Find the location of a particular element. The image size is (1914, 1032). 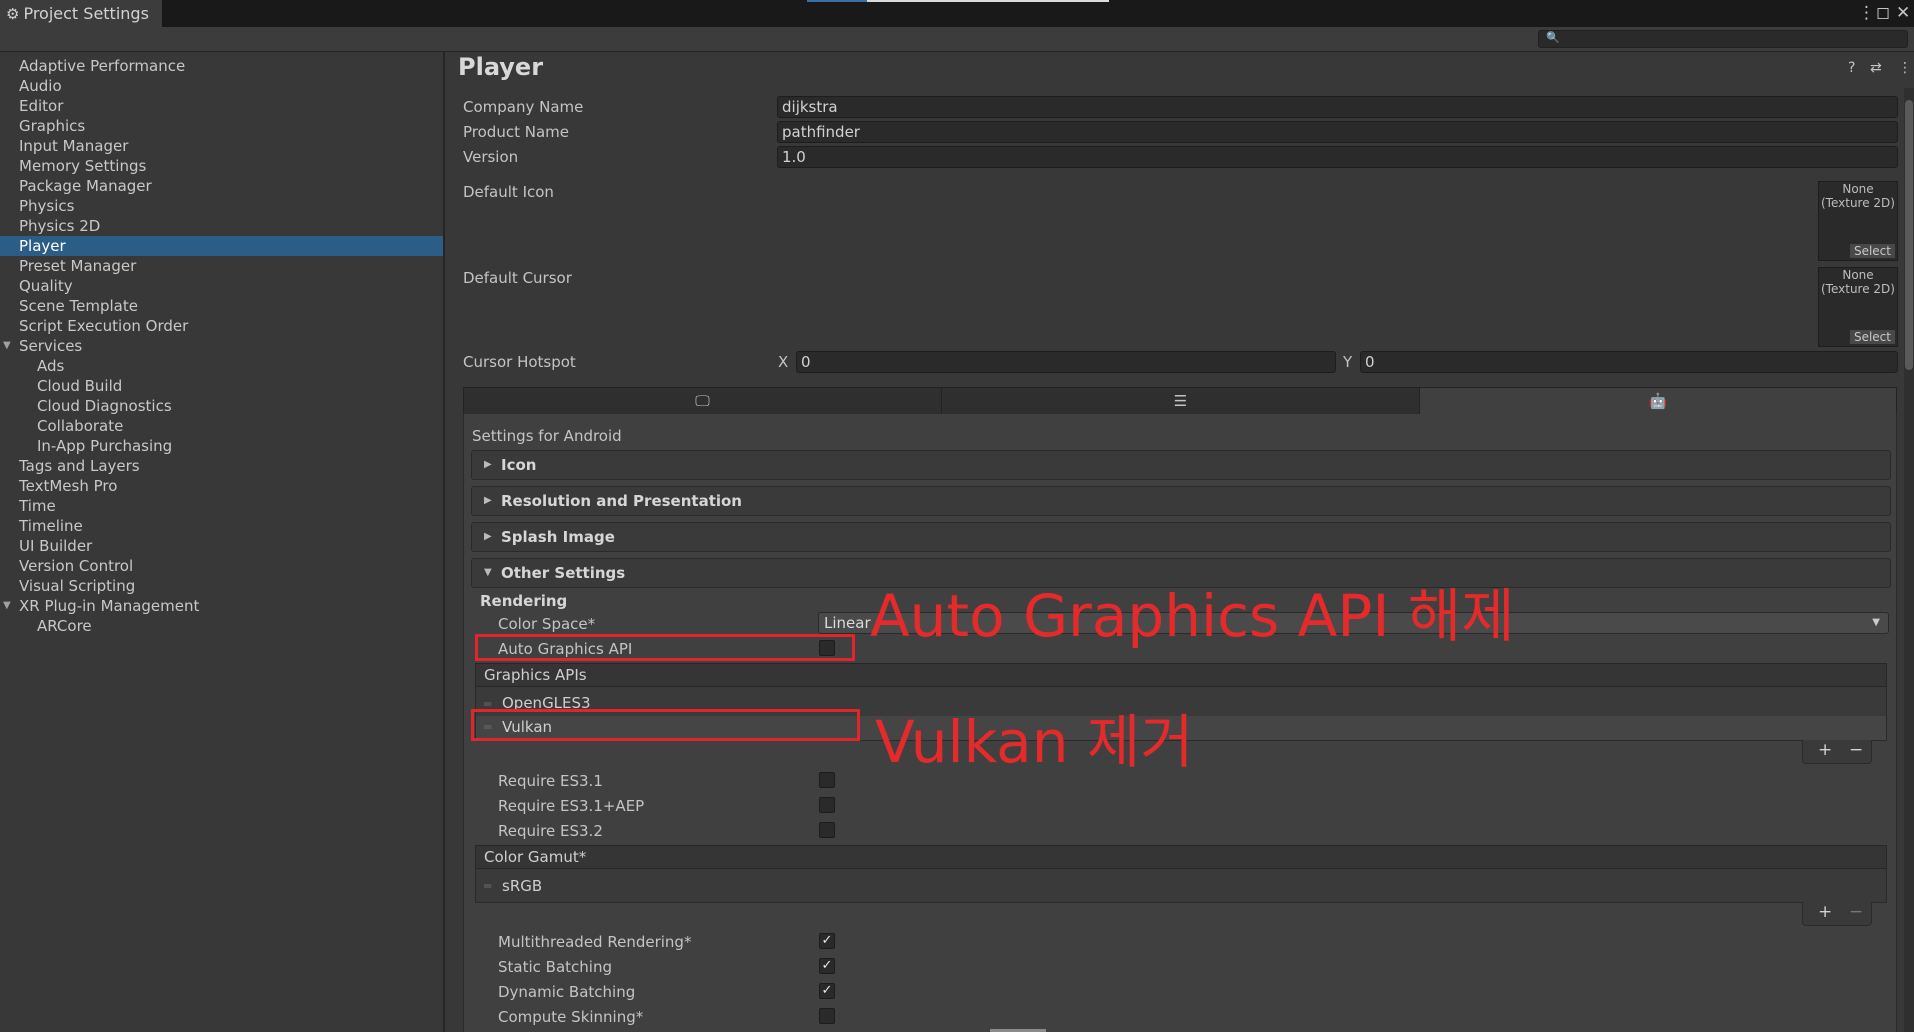

sidebar-item-cloud-diagnostics: Cloud Diagnostics is located at coordinates (221, 406).